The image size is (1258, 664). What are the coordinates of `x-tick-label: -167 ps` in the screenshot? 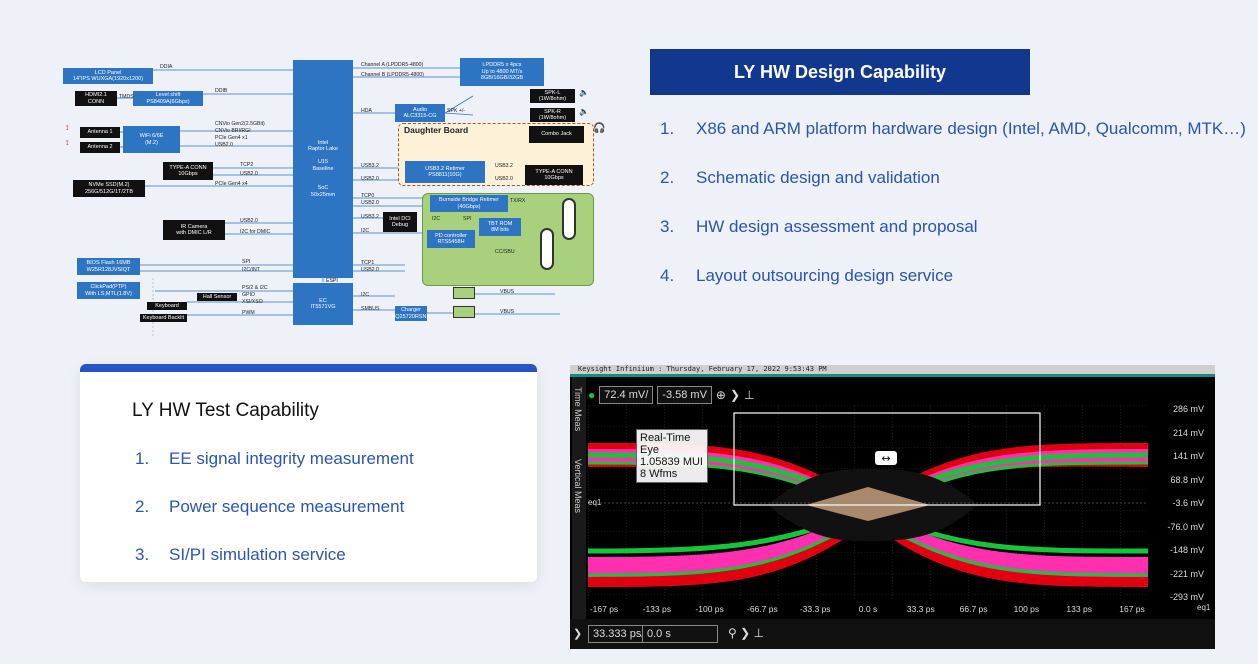 It's located at (604, 609).